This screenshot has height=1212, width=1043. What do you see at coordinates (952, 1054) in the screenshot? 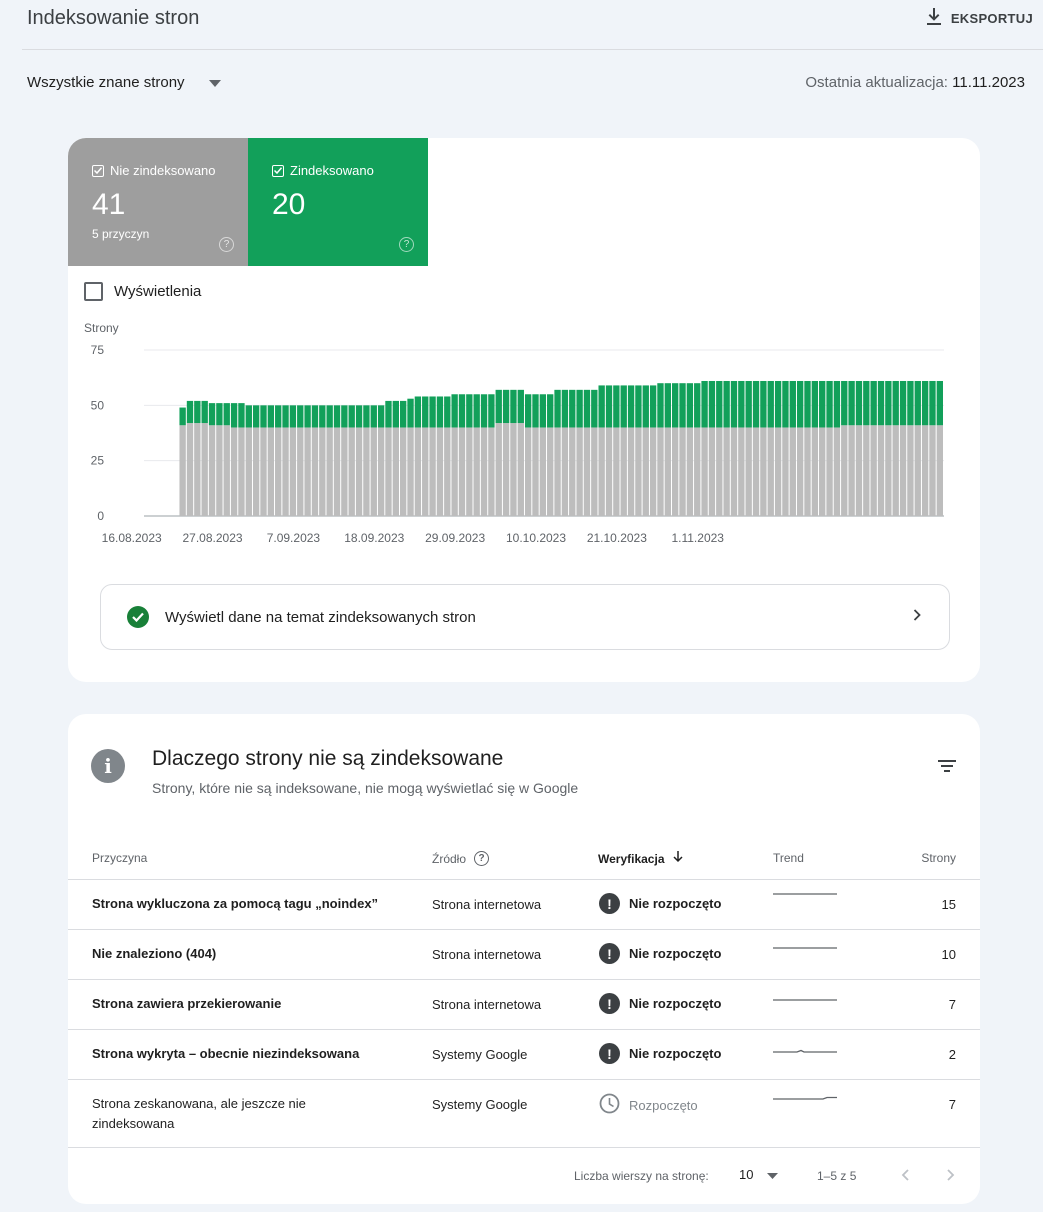
I see `pages-count: 2` at bounding box center [952, 1054].